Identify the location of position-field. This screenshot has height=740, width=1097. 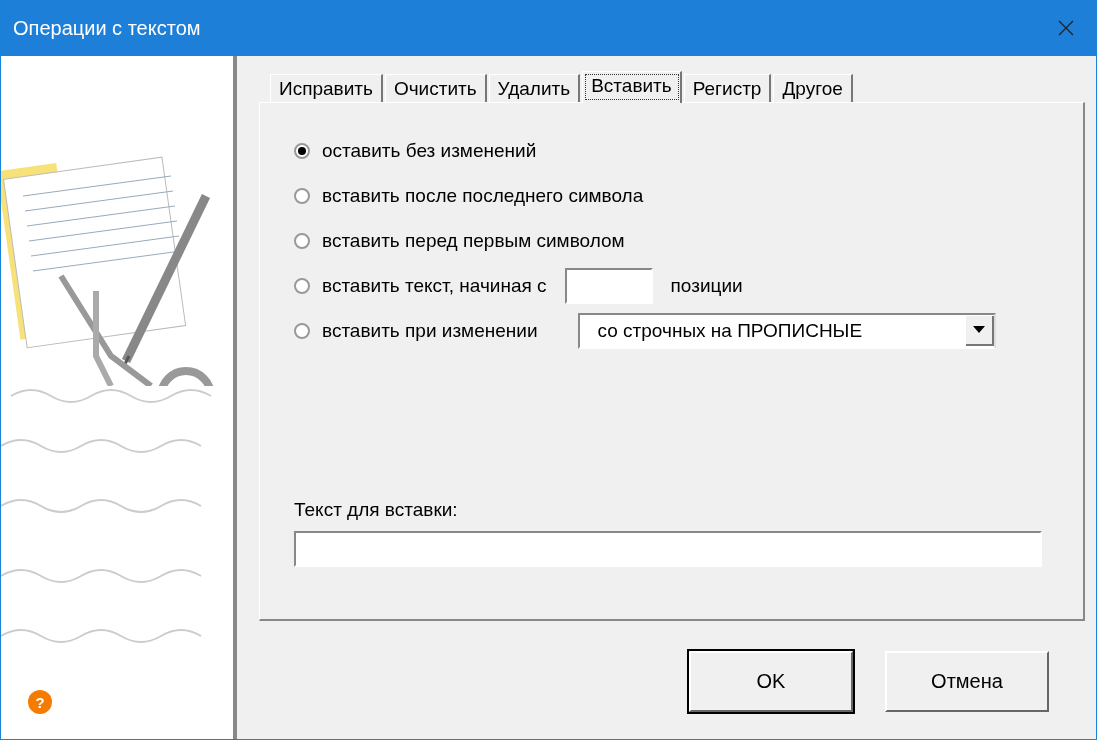
(608, 285).